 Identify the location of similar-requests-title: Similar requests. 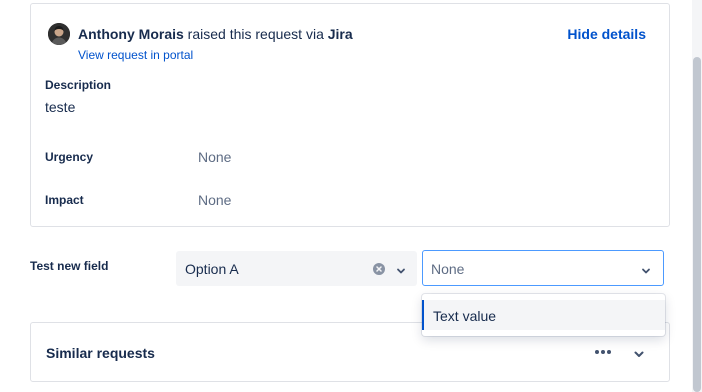
(100, 353).